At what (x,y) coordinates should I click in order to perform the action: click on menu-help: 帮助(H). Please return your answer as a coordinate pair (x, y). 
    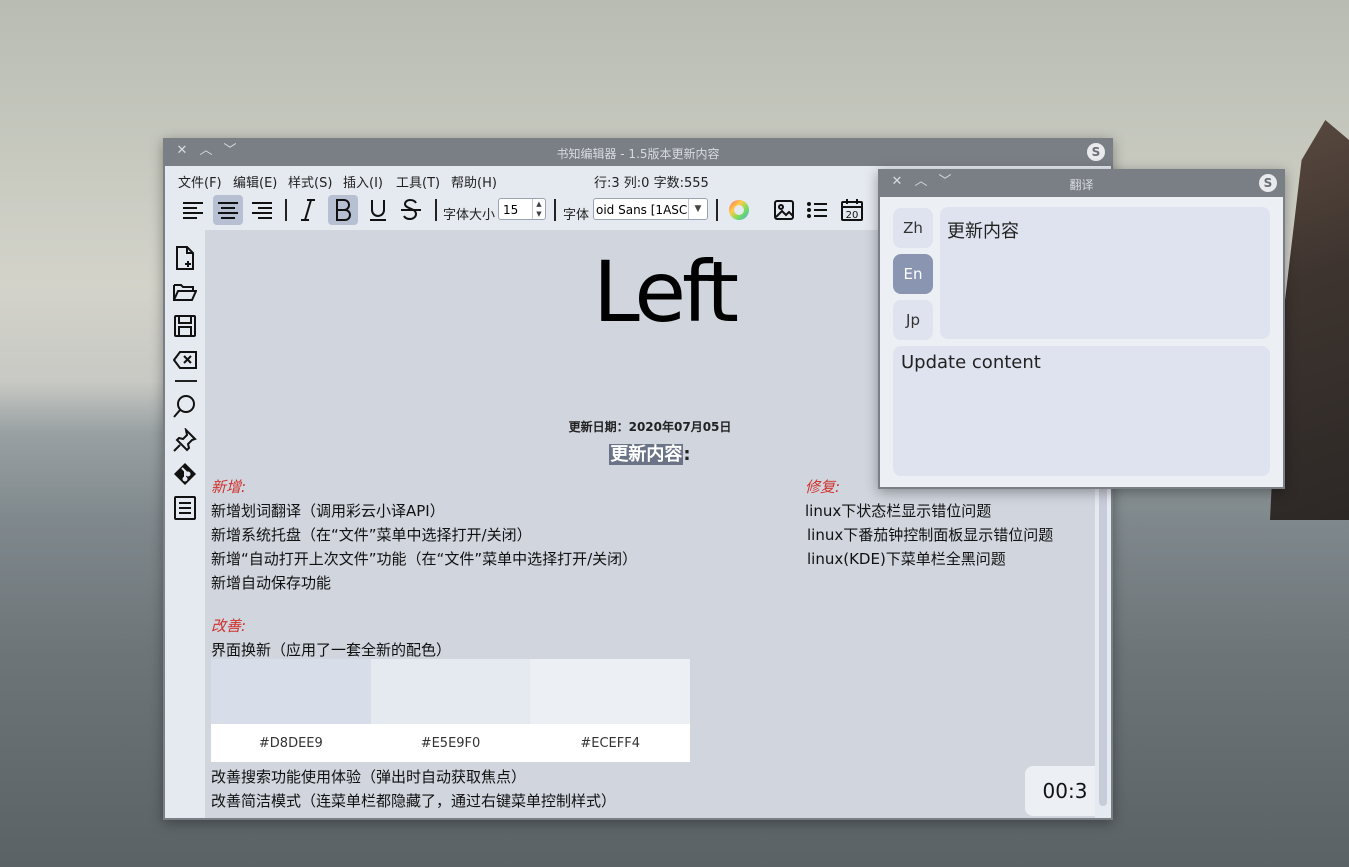
    Looking at the image, I should click on (474, 181).